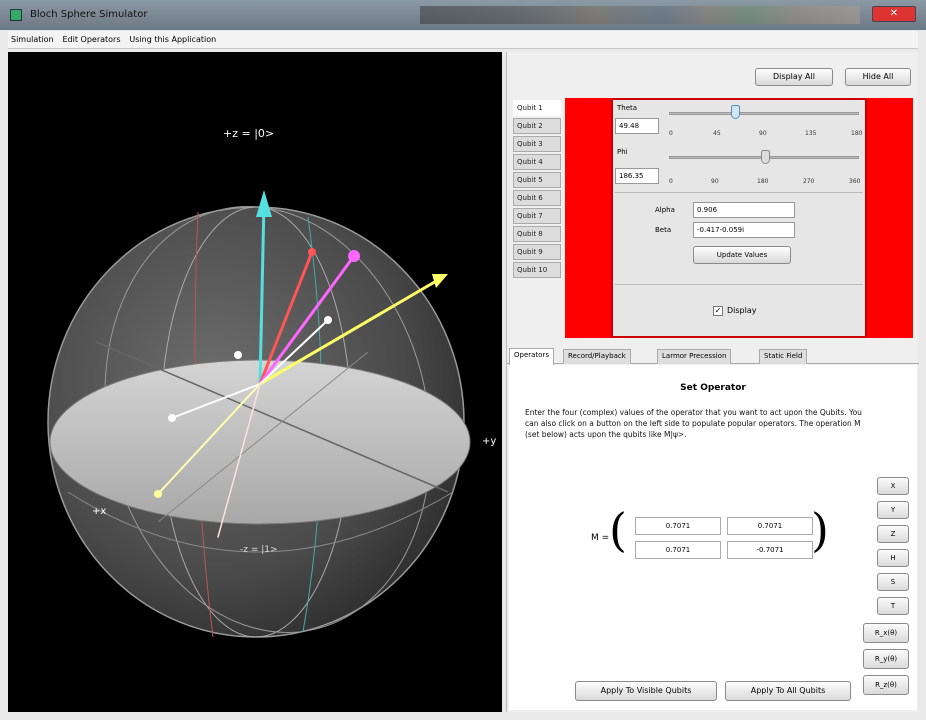 The width and height of the screenshot is (926, 720). I want to click on qubit-tab-4: Qubit 4, so click(537, 162).